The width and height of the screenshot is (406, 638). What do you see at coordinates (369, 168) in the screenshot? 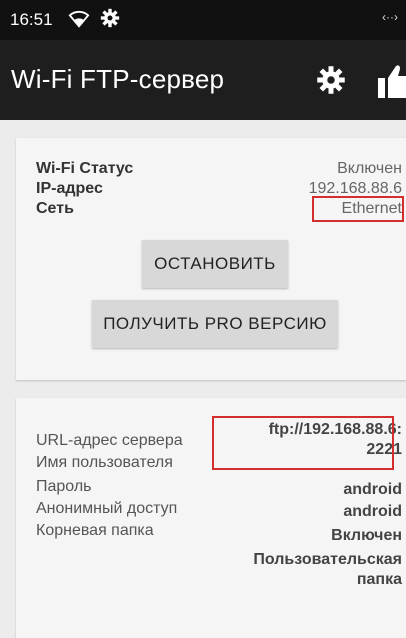
I see `wifi-status-value: Включен` at bounding box center [369, 168].